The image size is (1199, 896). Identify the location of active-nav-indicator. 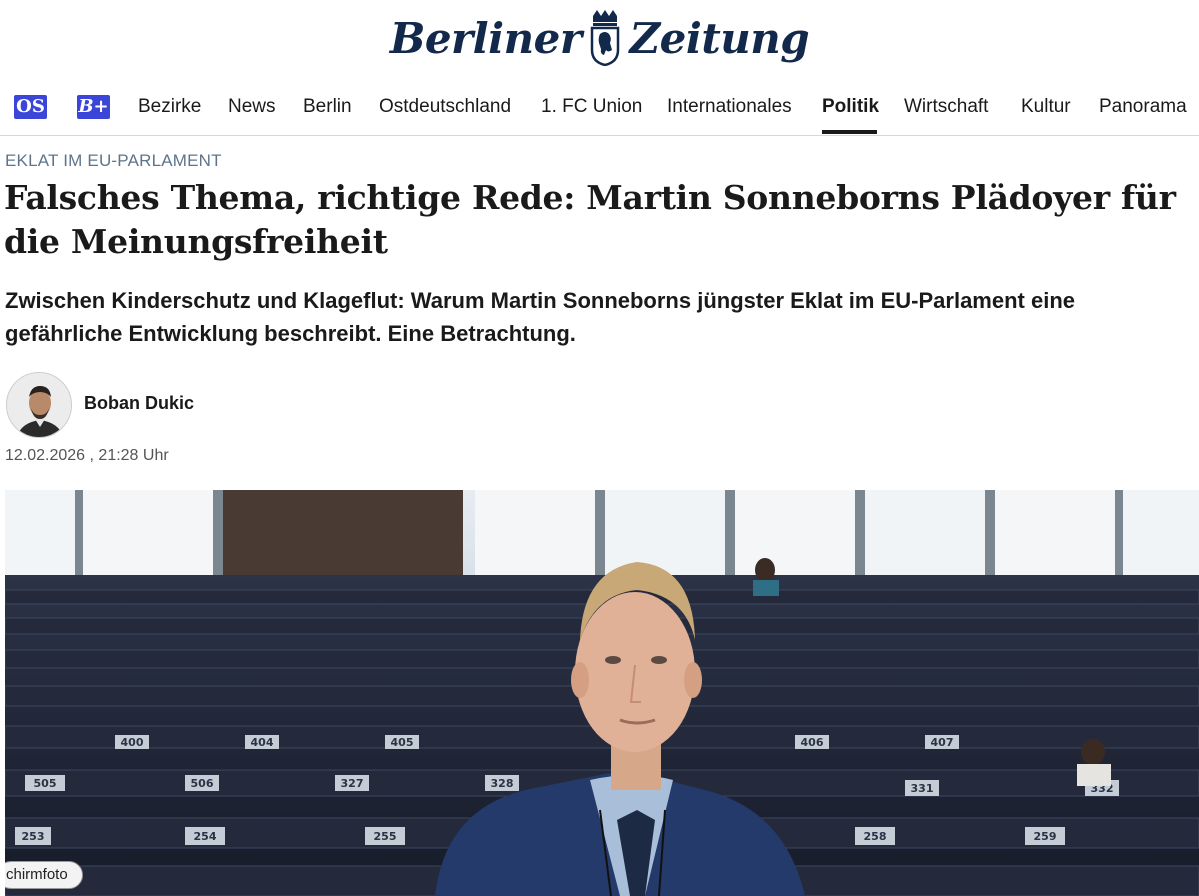
(849, 132).